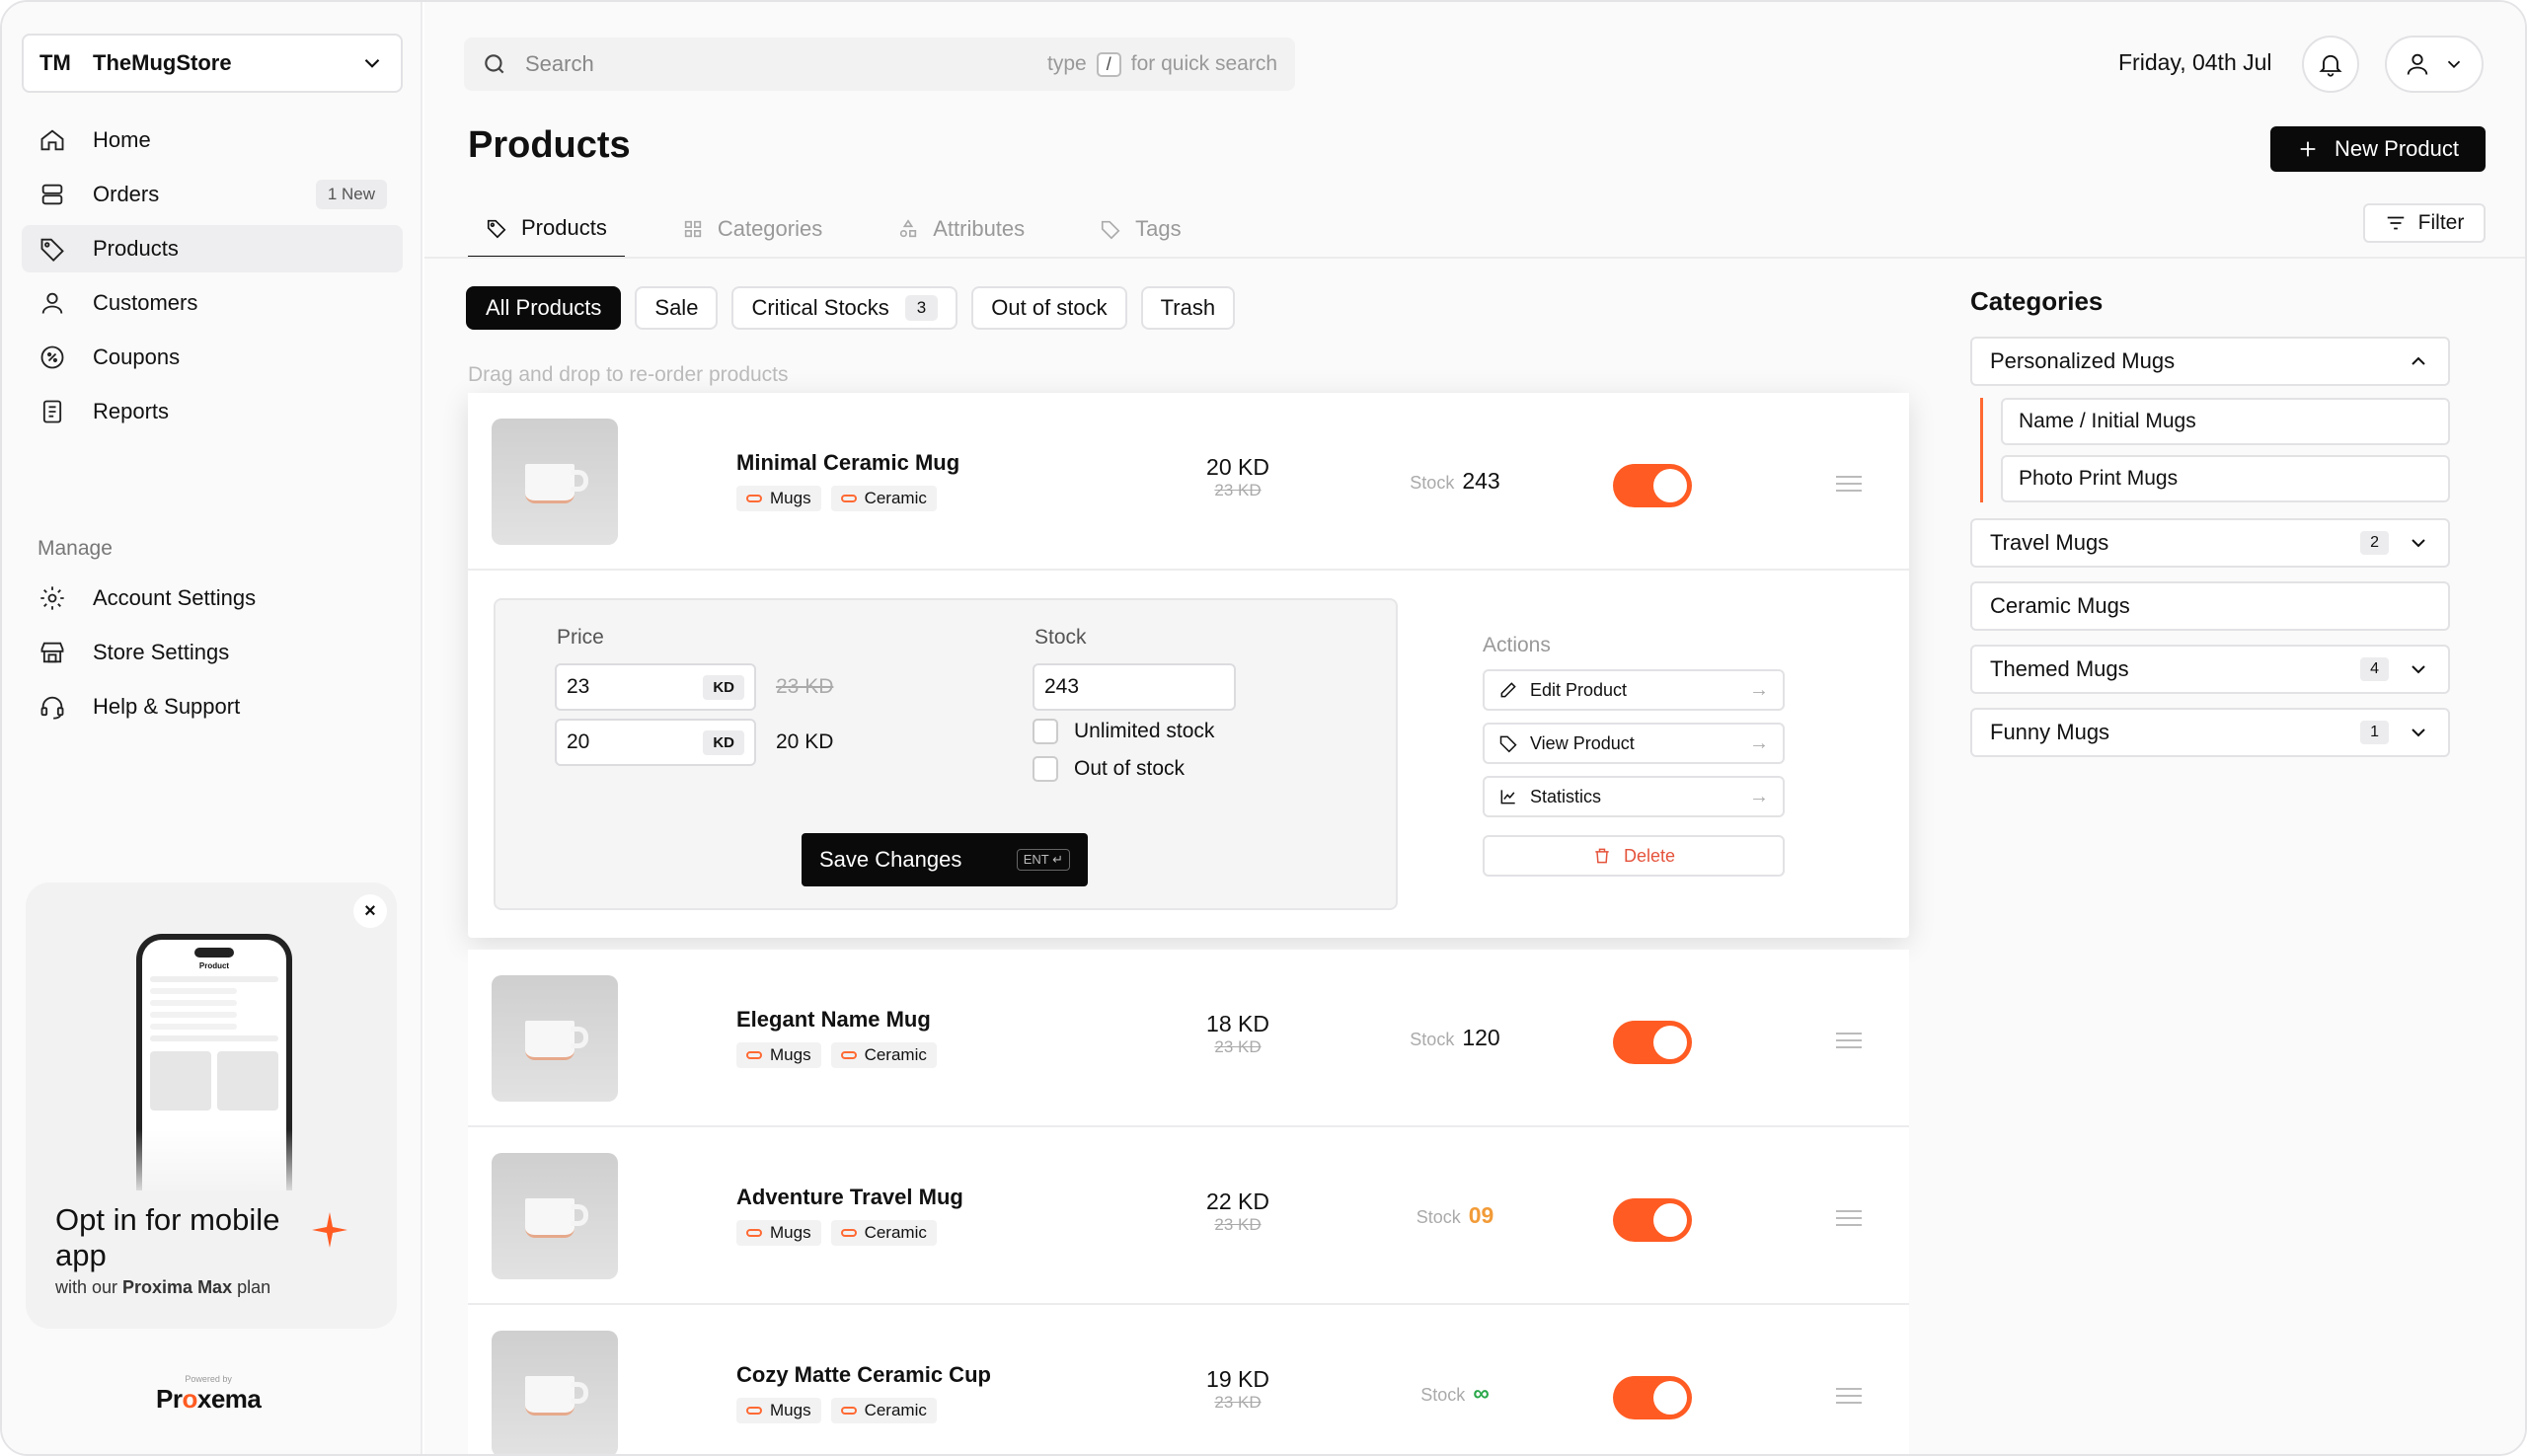 The height and width of the screenshot is (1456, 2527). I want to click on sidebar-item-label: Reports, so click(131, 411).